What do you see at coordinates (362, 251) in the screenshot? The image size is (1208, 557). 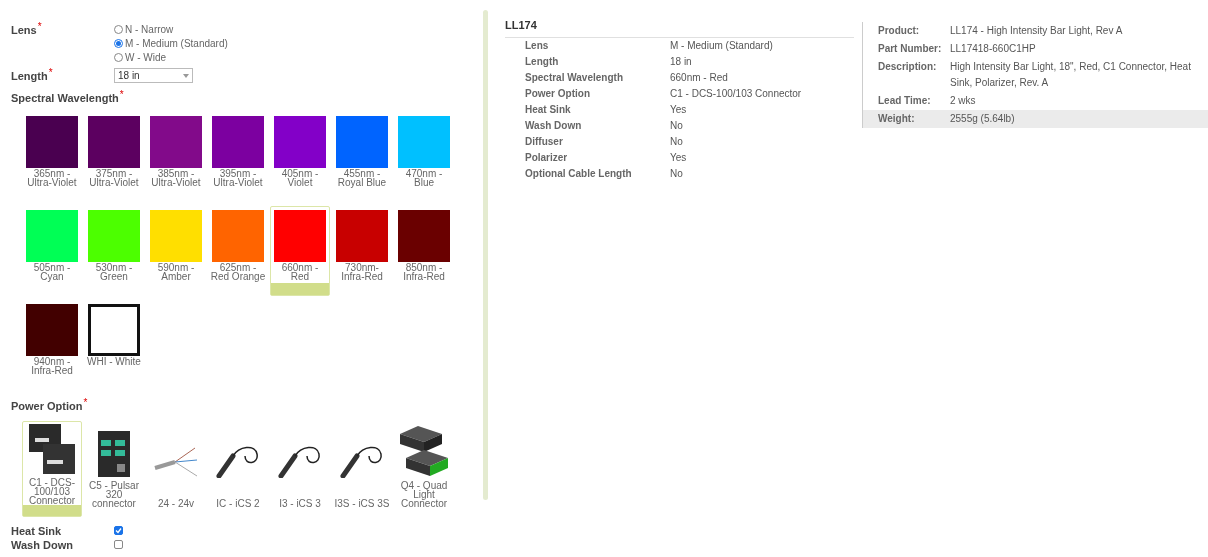 I see `wavelength-option: 730nm- Infra-Red` at bounding box center [362, 251].